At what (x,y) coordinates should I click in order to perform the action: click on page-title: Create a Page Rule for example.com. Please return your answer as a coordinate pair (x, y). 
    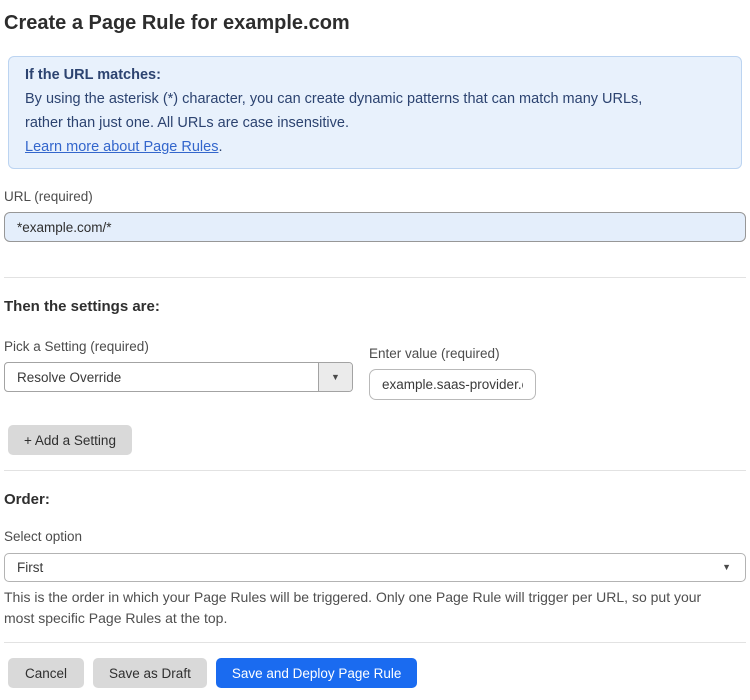
    Looking at the image, I should click on (177, 23).